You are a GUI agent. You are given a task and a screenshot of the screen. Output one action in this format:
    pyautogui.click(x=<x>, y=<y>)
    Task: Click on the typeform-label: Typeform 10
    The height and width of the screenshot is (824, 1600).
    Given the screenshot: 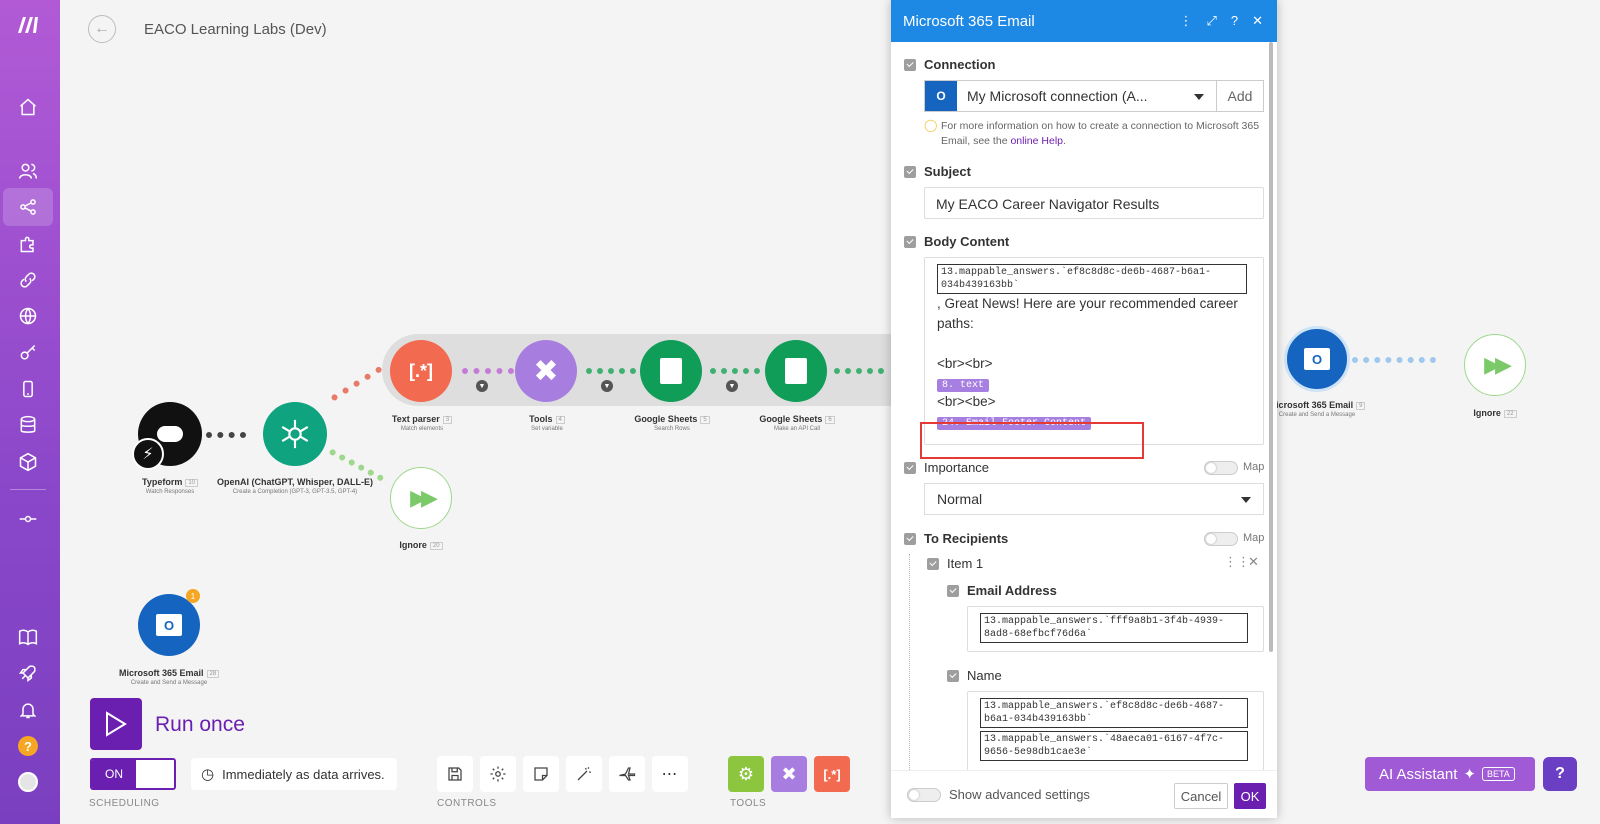 What is the action you would take?
    pyautogui.click(x=170, y=482)
    